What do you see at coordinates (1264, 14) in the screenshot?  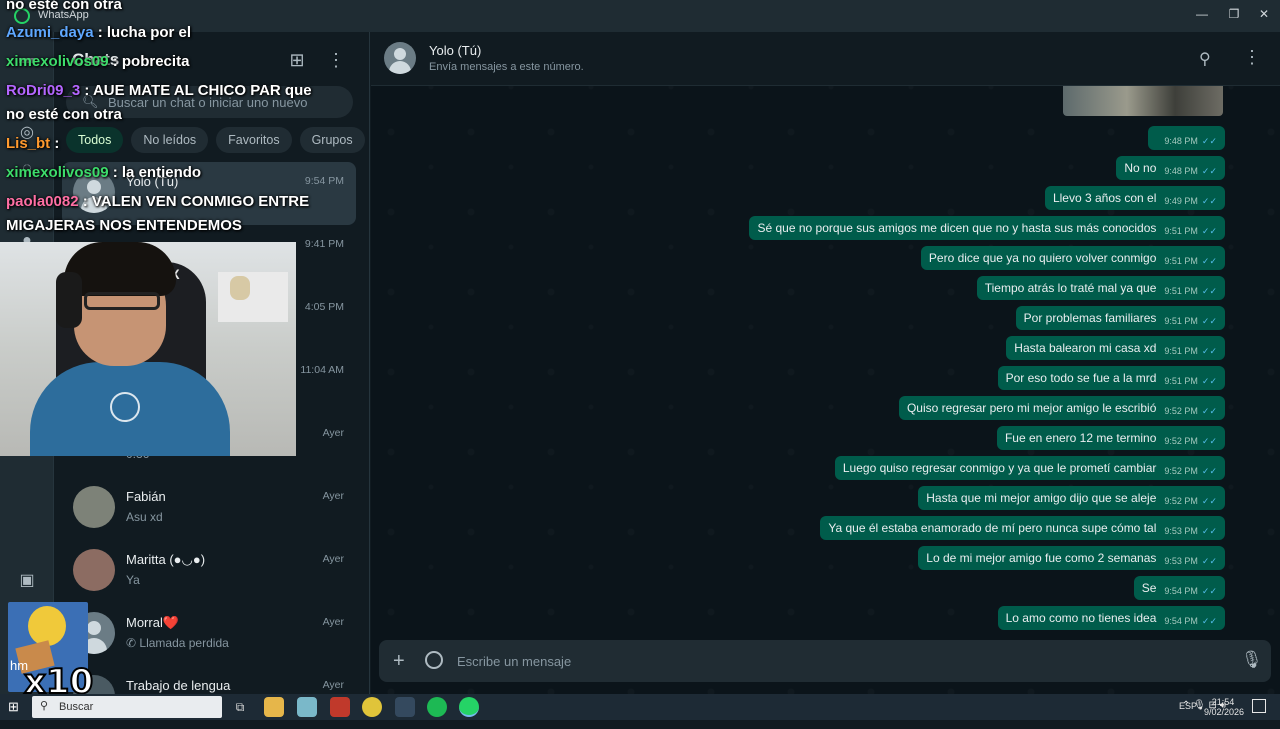 I see `close-icon: ✕` at bounding box center [1264, 14].